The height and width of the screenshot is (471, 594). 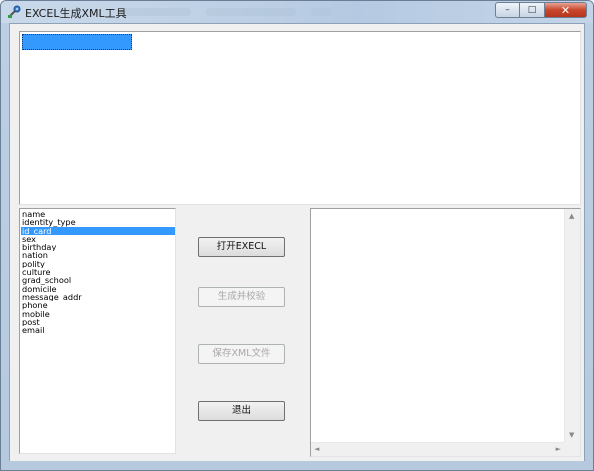 I want to click on maximize-icon: □, so click(x=532, y=10).